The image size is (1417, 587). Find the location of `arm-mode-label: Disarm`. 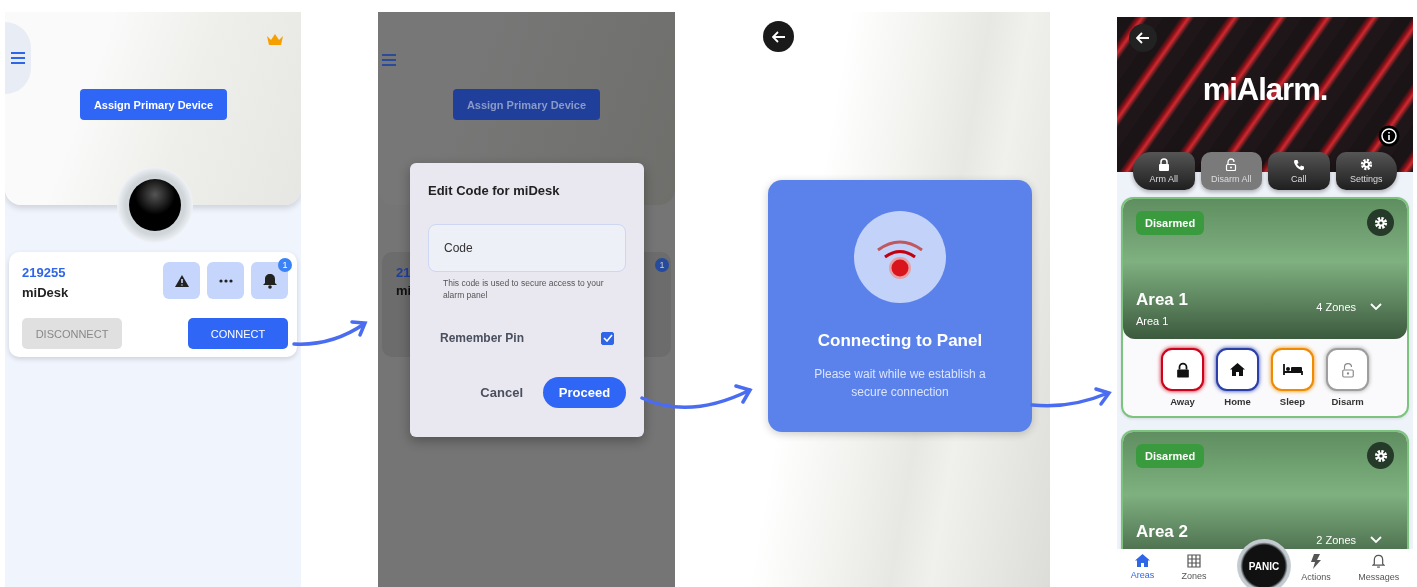

arm-mode-label: Disarm is located at coordinates (1347, 401).